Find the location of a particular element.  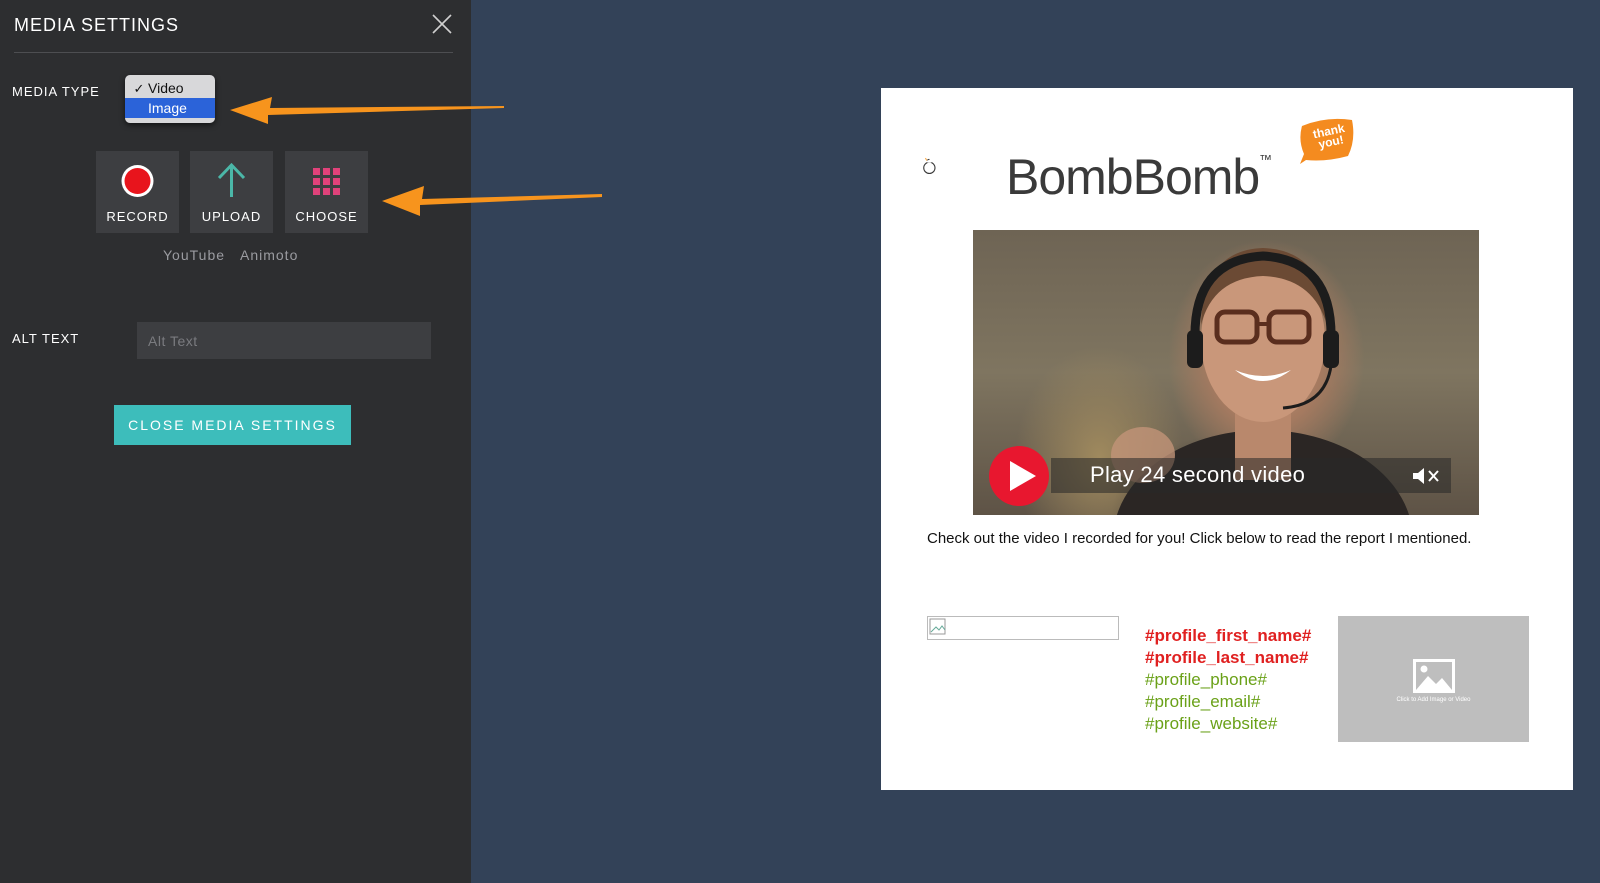

bombbomb-logo-icon is located at coordinates (929, 165).